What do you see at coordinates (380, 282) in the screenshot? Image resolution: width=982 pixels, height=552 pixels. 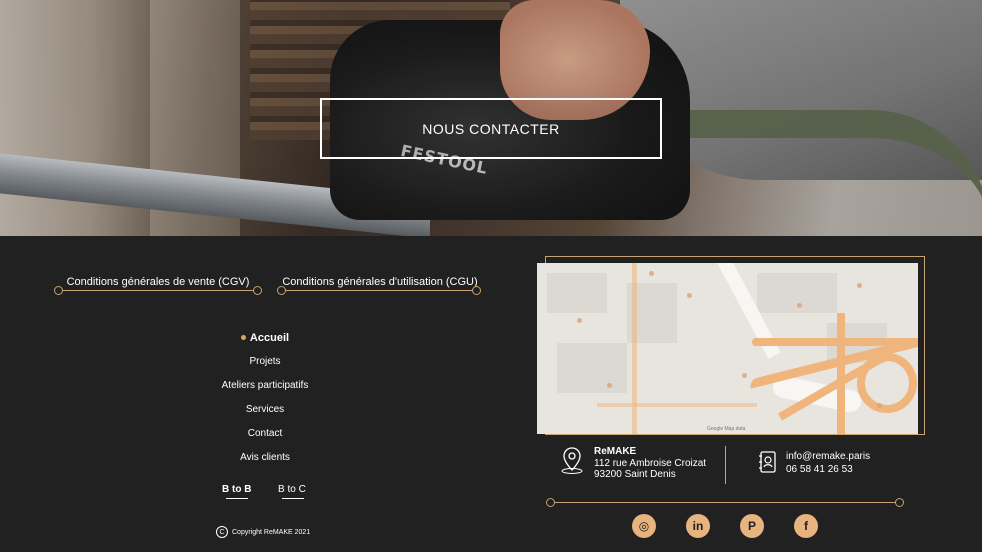 I see `cgu-link: Conditions générales d'utilisation (CGU)` at bounding box center [380, 282].